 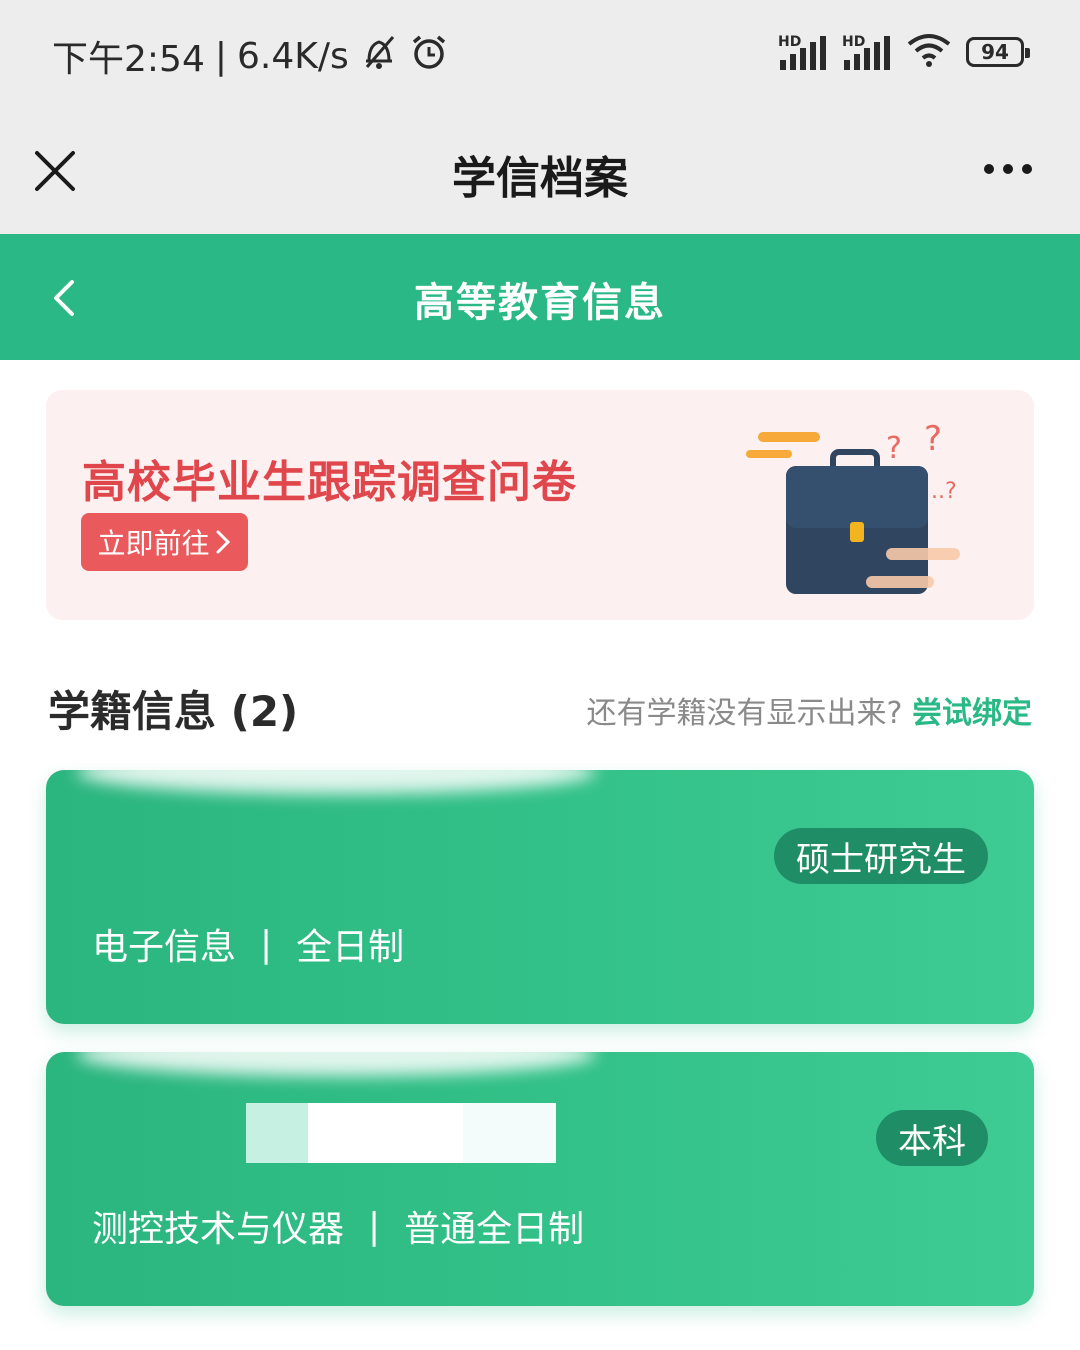 What do you see at coordinates (128, 59) in the screenshot?
I see `status-time: 下午2:54` at bounding box center [128, 59].